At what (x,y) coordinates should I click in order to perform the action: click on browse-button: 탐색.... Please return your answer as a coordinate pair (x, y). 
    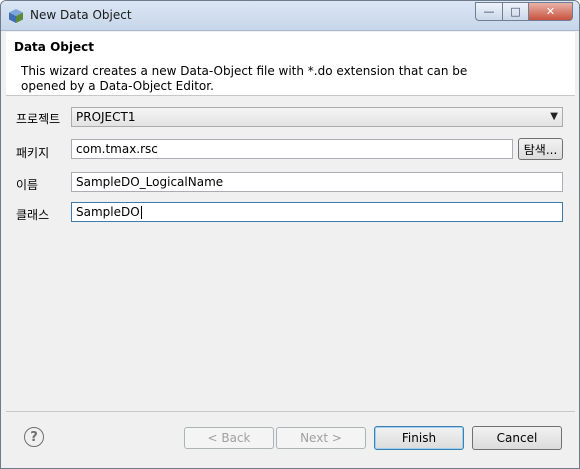
    Looking at the image, I should click on (540, 149).